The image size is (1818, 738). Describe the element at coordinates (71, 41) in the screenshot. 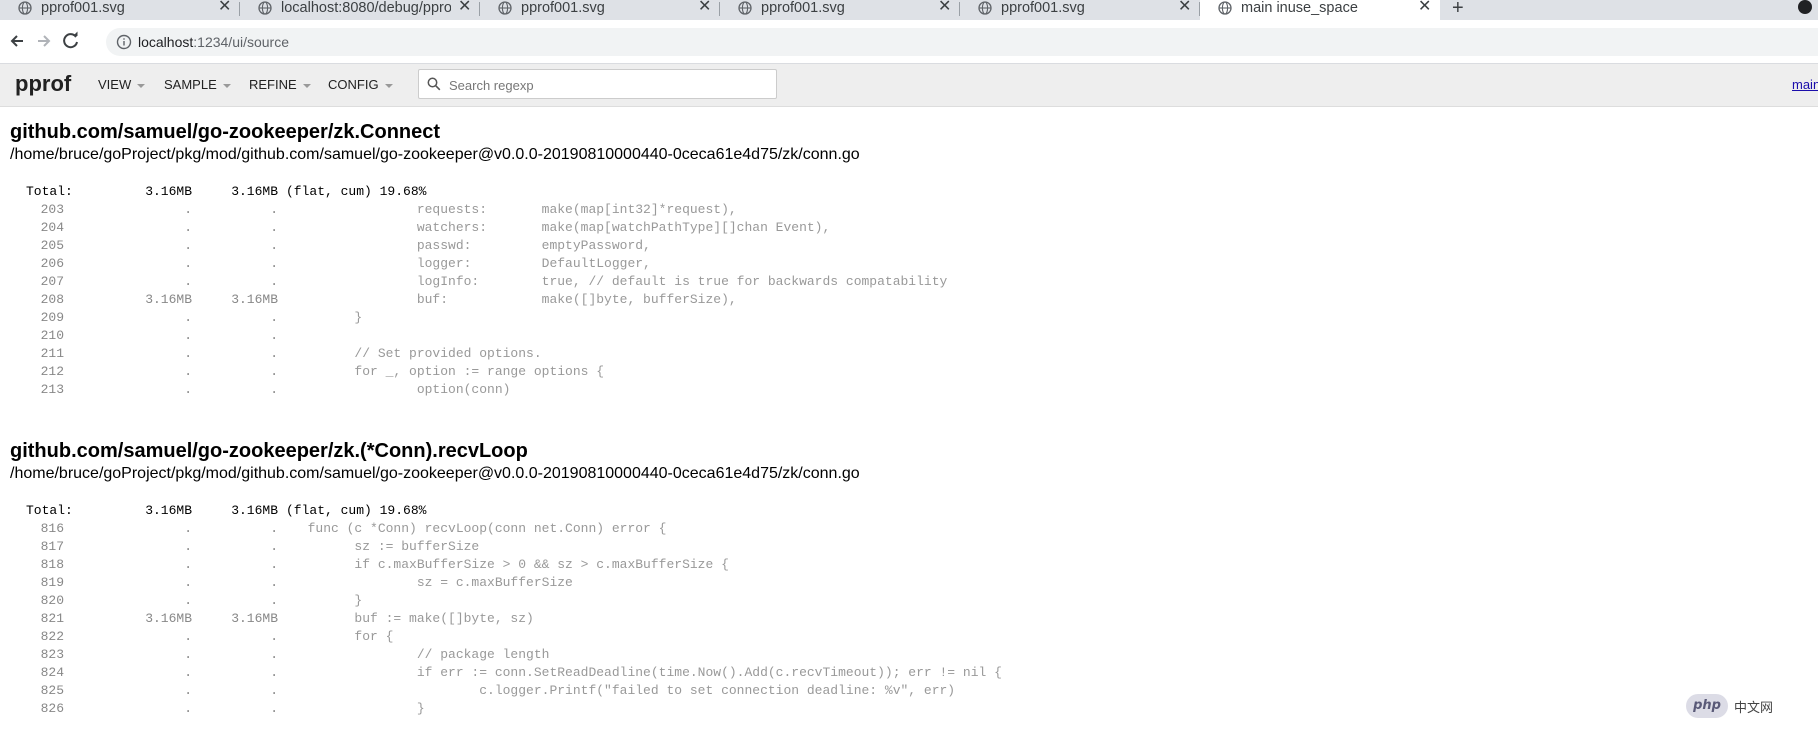

I see `reload-icon` at that location.